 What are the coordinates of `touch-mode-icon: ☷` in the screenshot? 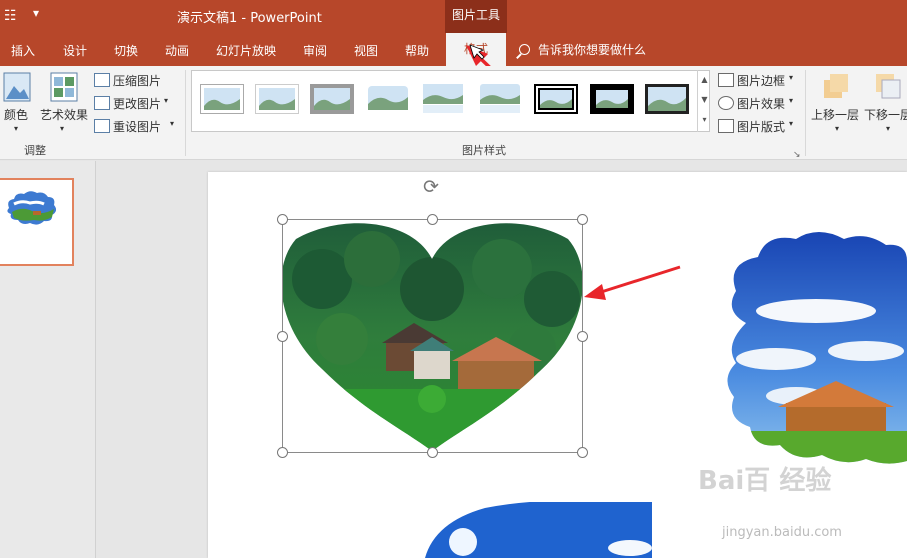 It's located at (10, 16).